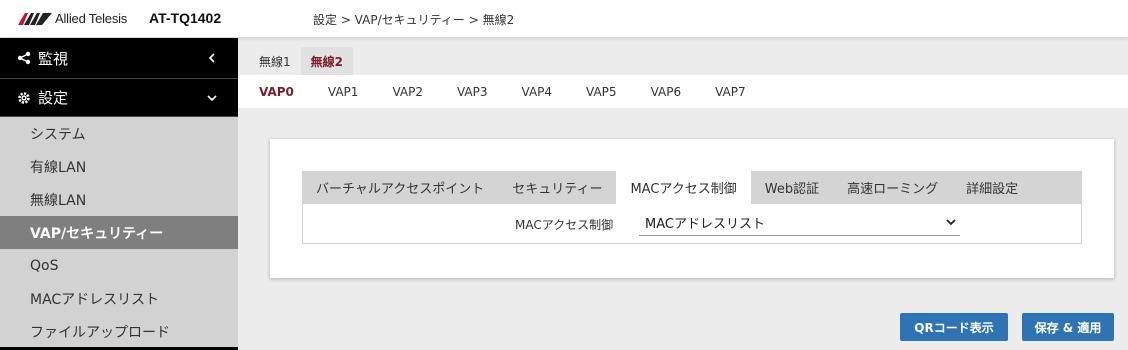  Describe the element at coordinates (414, 20) in the screenshot. I see `breadcrumb: 設定 > VAP/セキュリティー > 無線2` at that location.